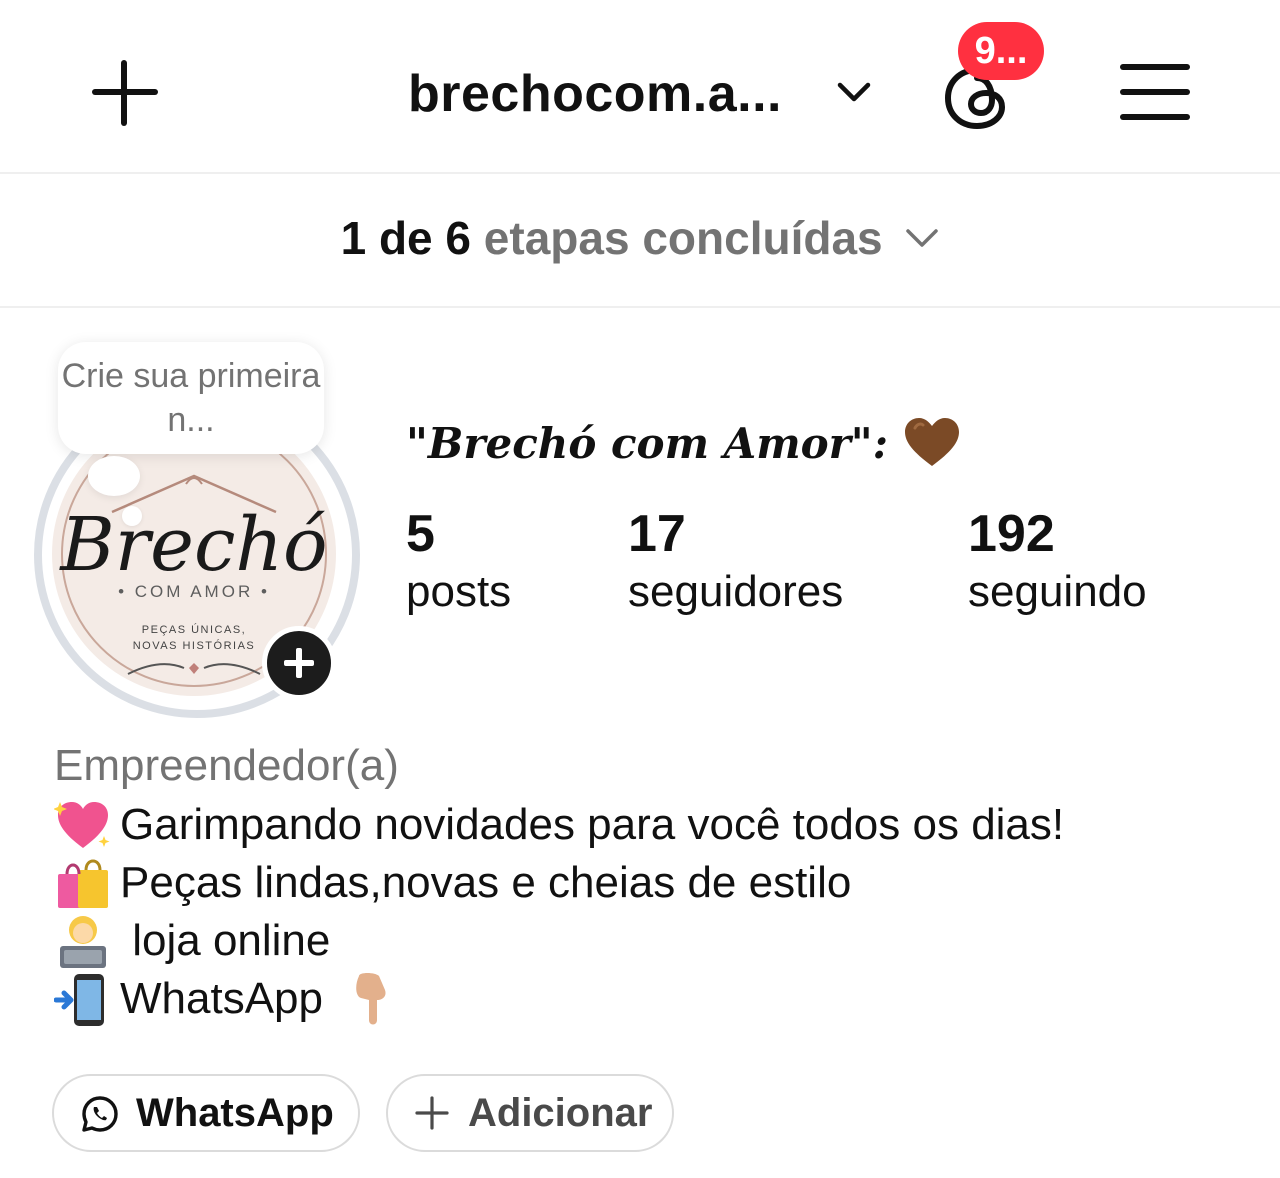 The height and width of the screenshot is (1178, 1280). What do you see at coordinates (371, 999) in the screenshot?
I see `pointing-down-emoji` at bounding box center [371, 999].